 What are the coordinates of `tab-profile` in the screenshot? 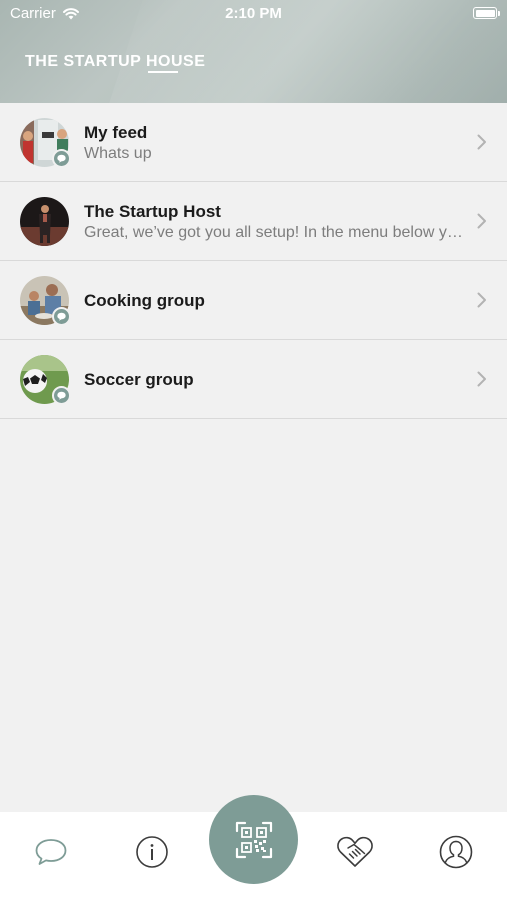 It's located at (456, 852).